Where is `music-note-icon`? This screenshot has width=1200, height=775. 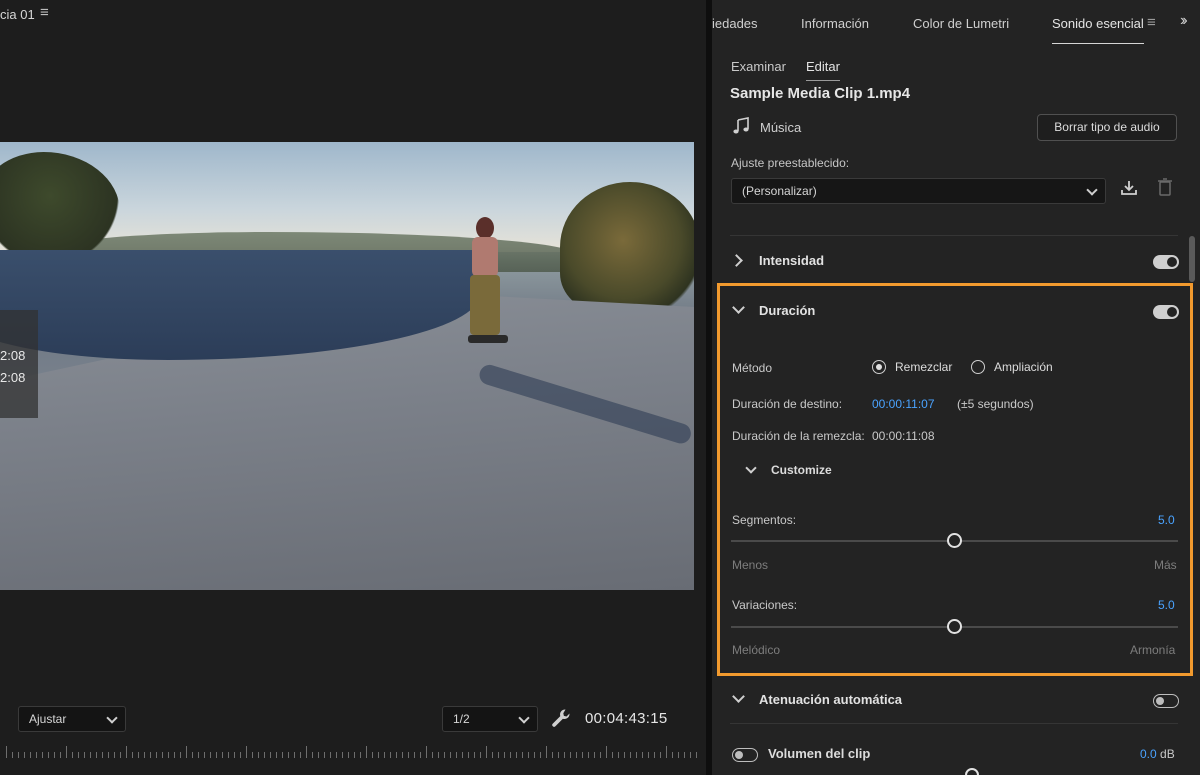
music-note-icon is located at coordinates (741, 125).